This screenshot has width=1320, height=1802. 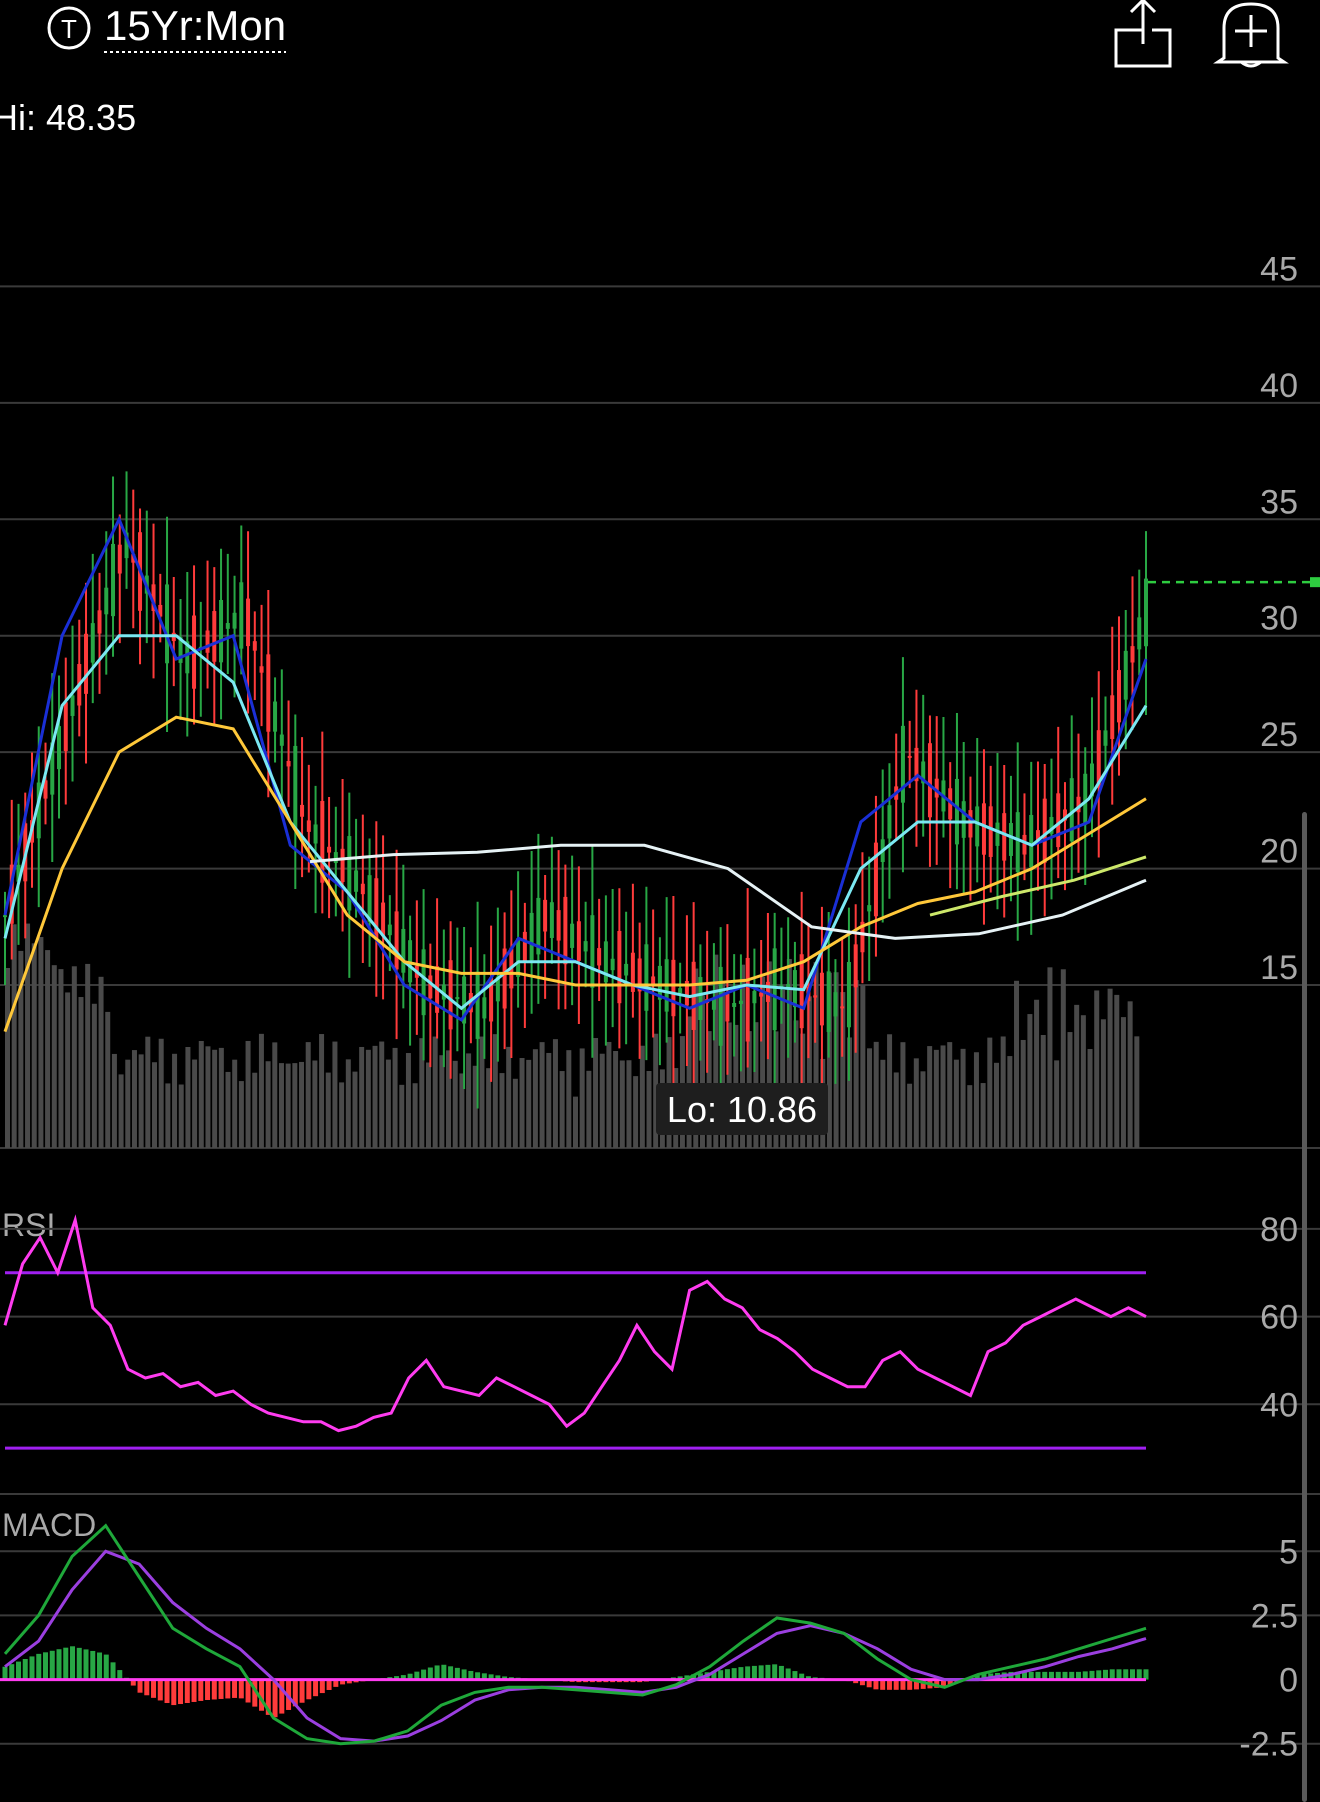 What do you see at coordinates (1279, 502) in the screenshot?
I see `price-tick-35: 35` at bounding box center [1279, 502].